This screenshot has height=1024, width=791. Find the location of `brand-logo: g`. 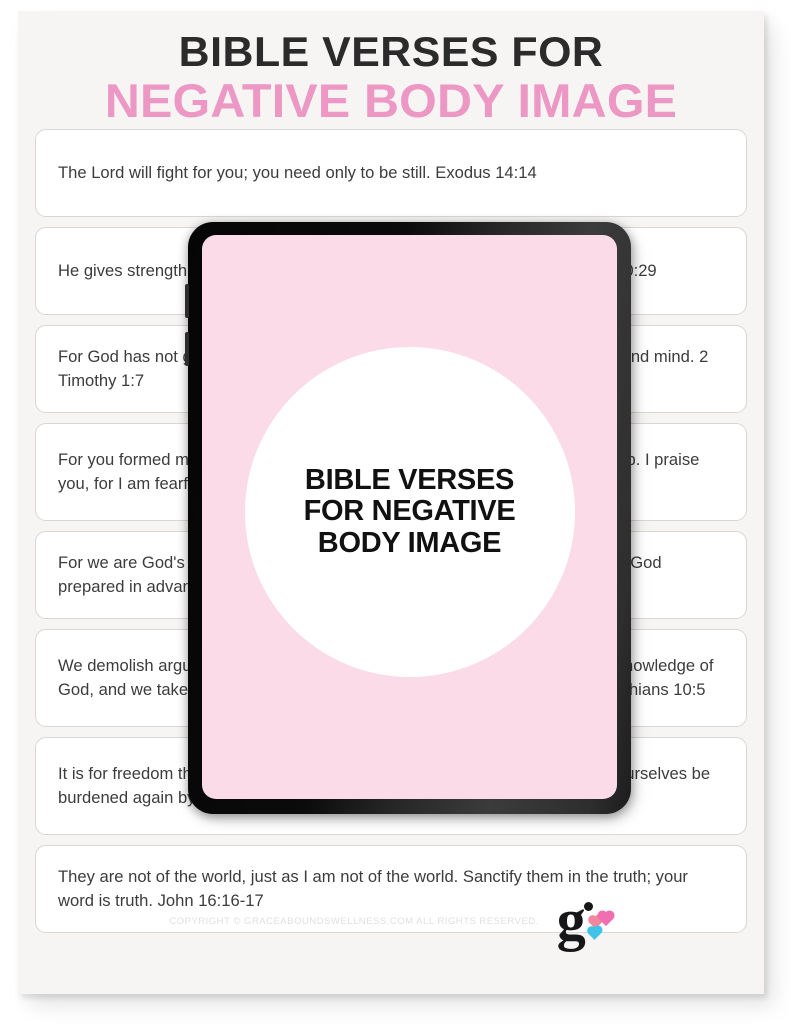

brand-logo: g is located at coordinates (585, 920).